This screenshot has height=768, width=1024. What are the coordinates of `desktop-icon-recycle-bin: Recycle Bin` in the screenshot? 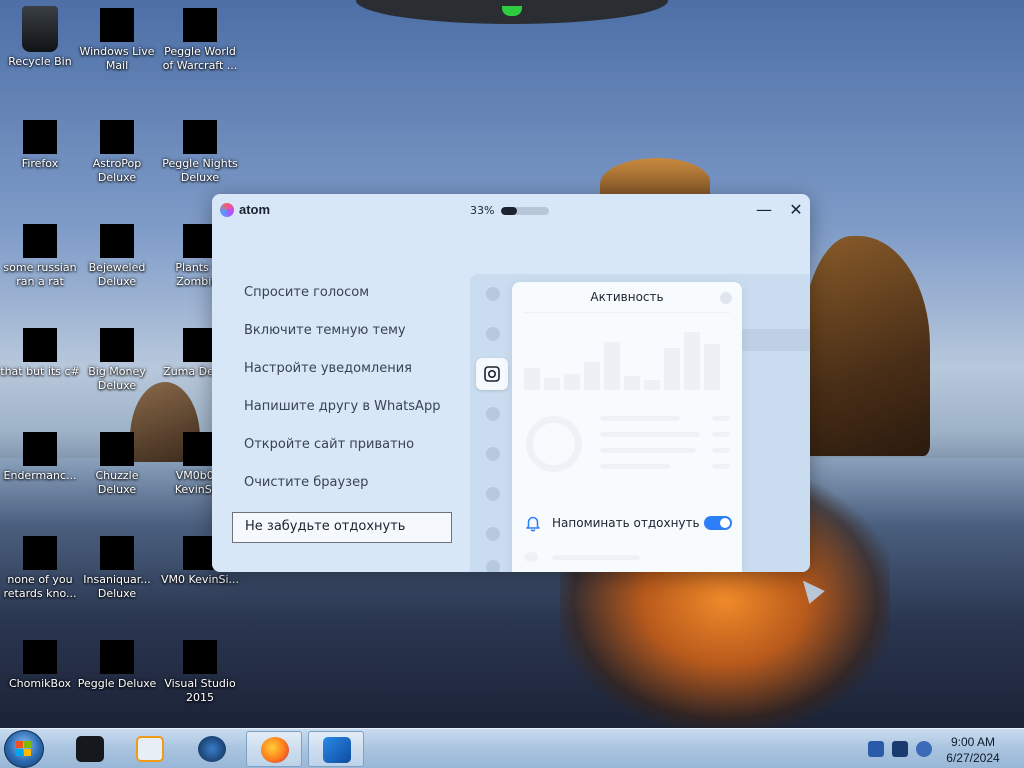 It's located at (40, 34).